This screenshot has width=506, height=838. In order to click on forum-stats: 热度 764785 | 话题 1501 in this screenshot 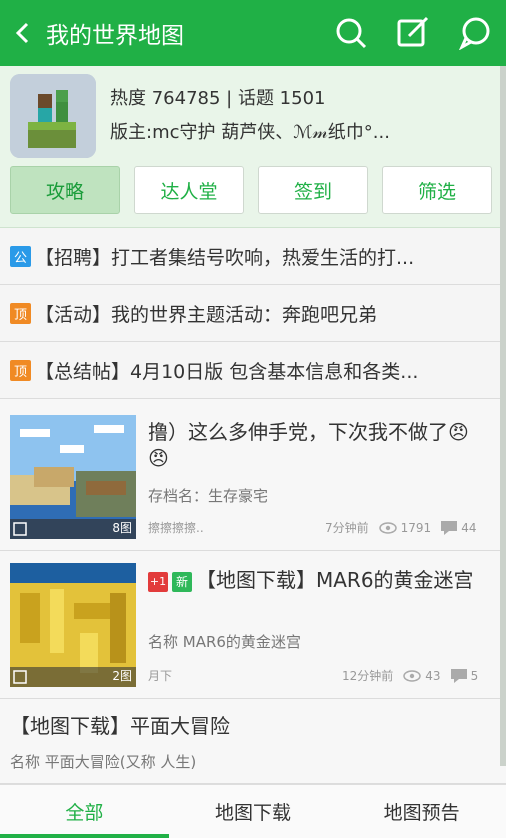, I will do `click(218, 98)`.